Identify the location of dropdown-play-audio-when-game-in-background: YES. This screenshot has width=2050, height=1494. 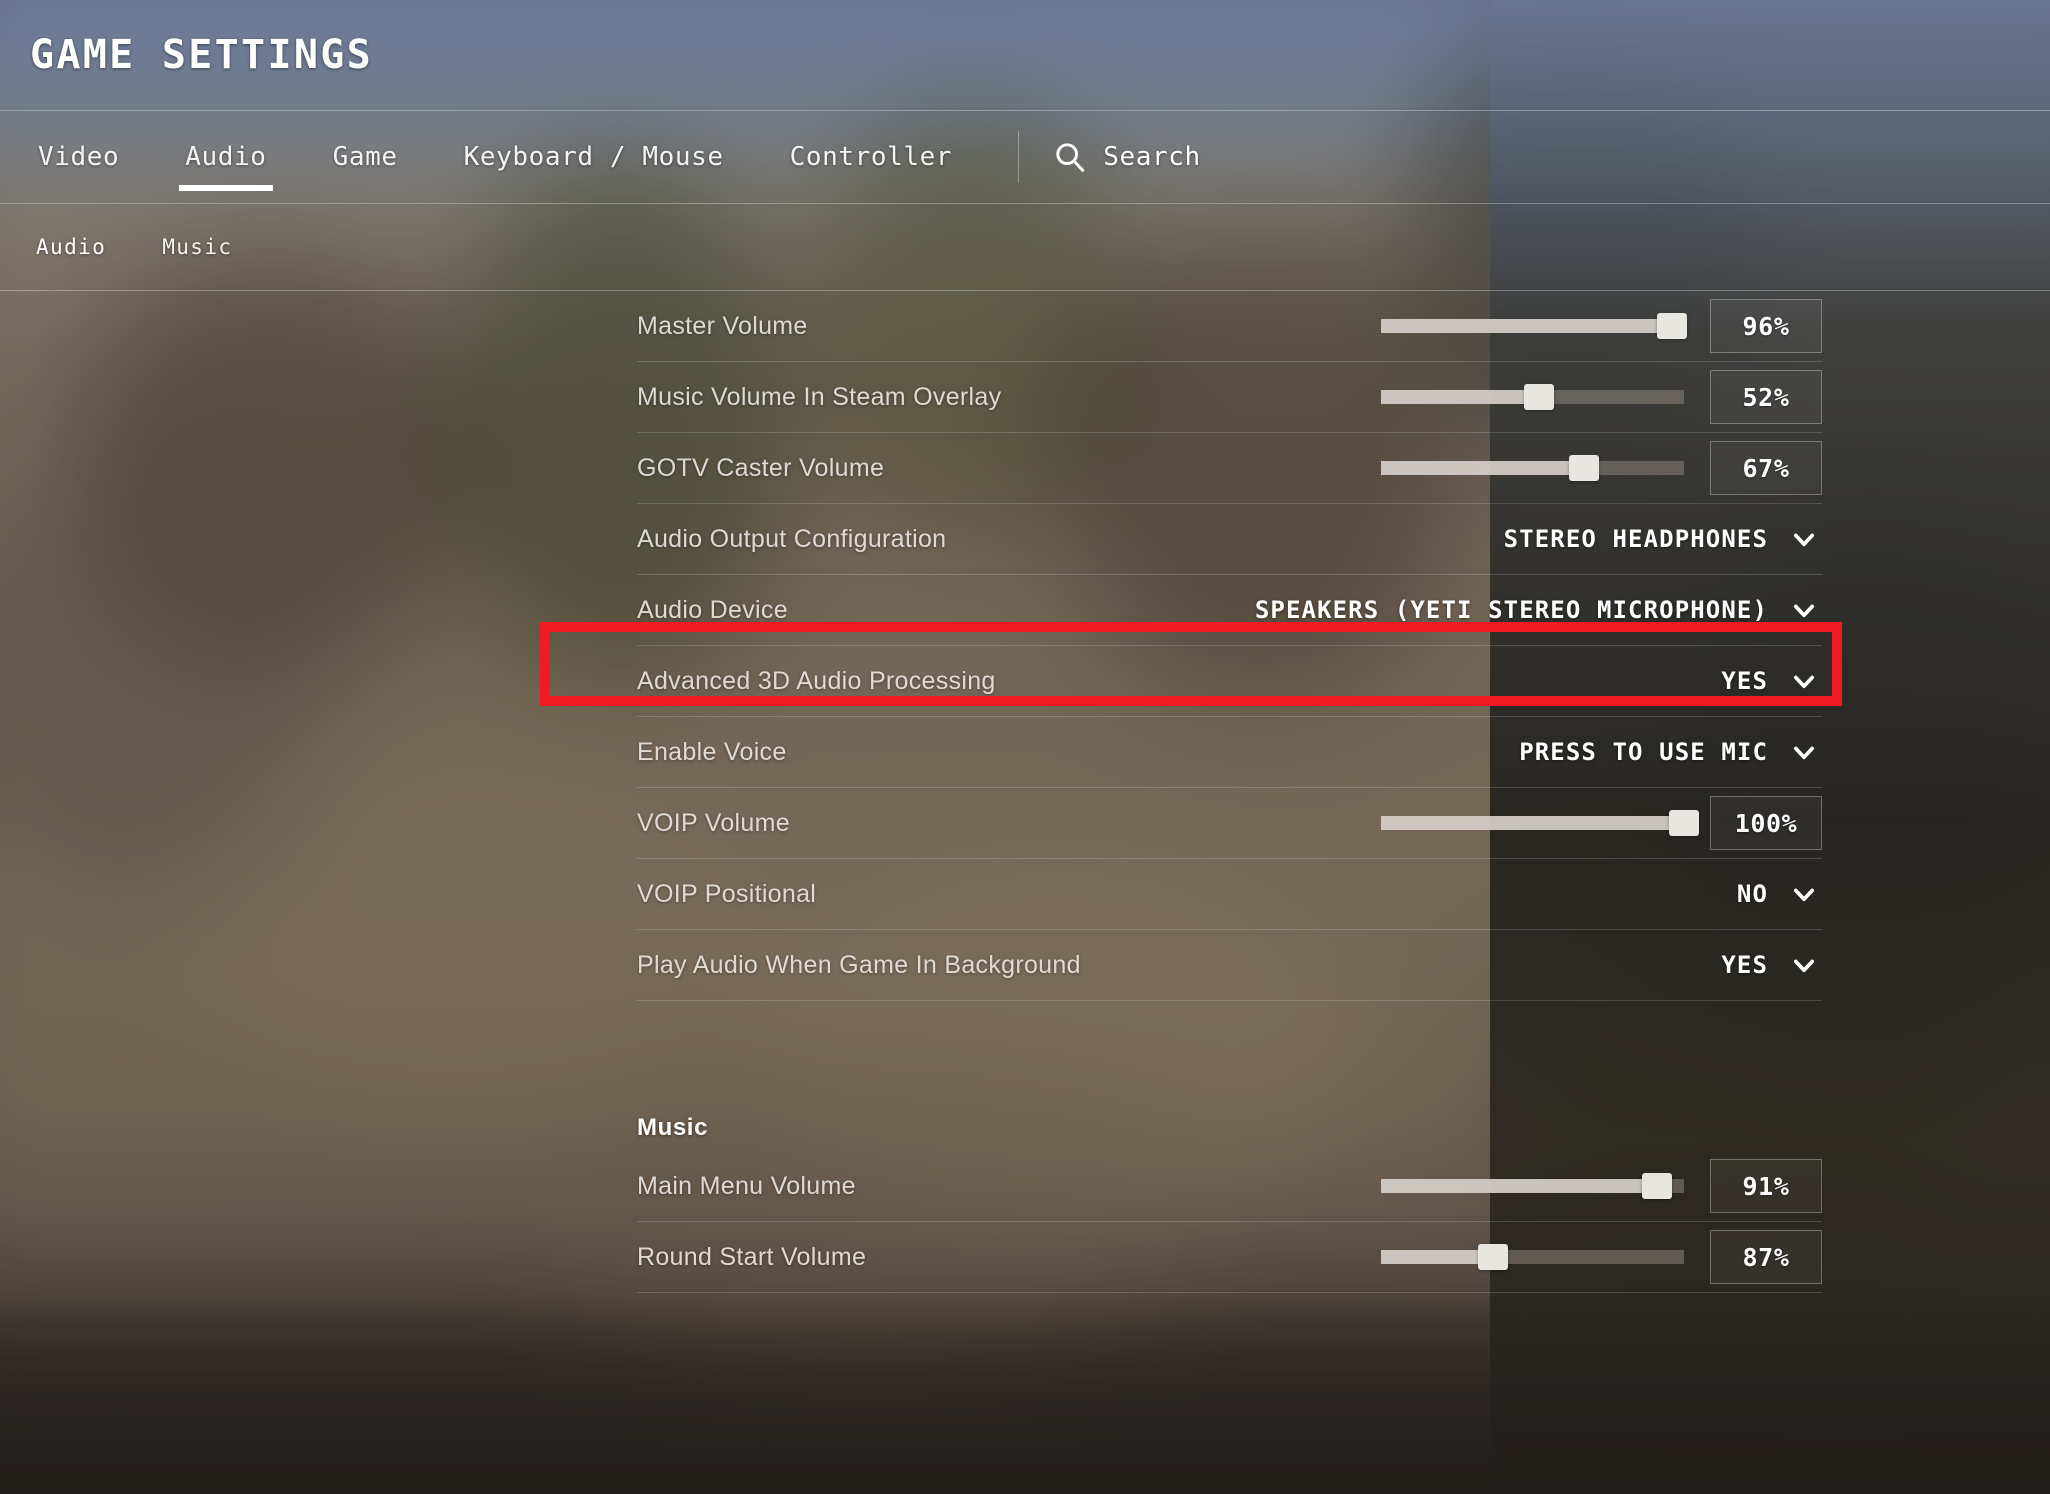
(1771, 965).